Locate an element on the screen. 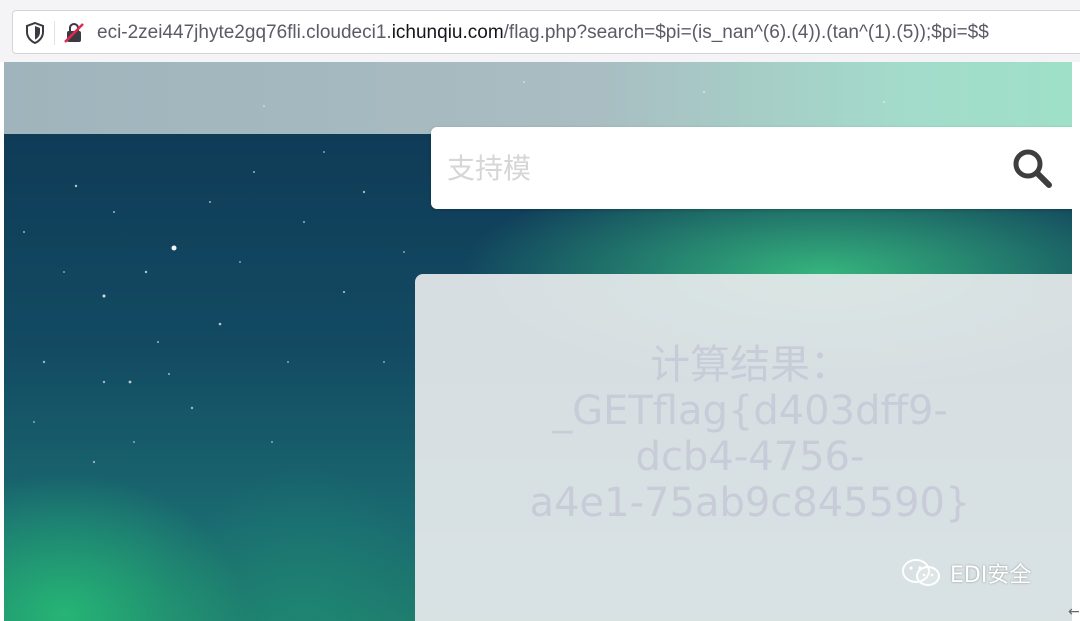 The image size is (1080, 621). search-icon is located at coordinates (1032, 168).